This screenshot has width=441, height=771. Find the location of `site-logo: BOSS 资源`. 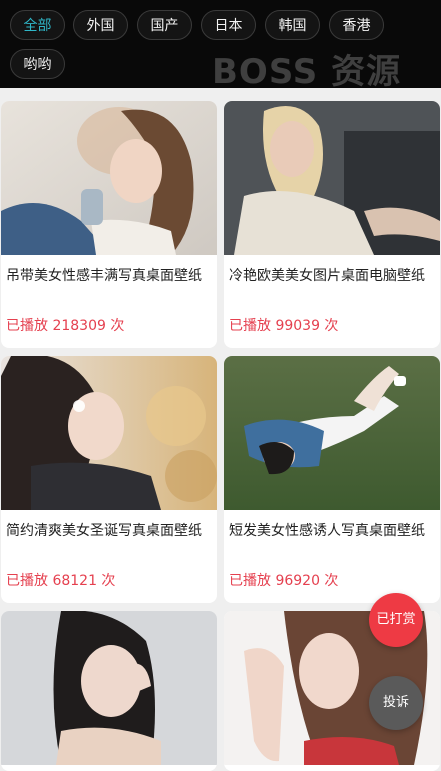

site-logo: BOSS 资源 is located at coordinates (307, 72).